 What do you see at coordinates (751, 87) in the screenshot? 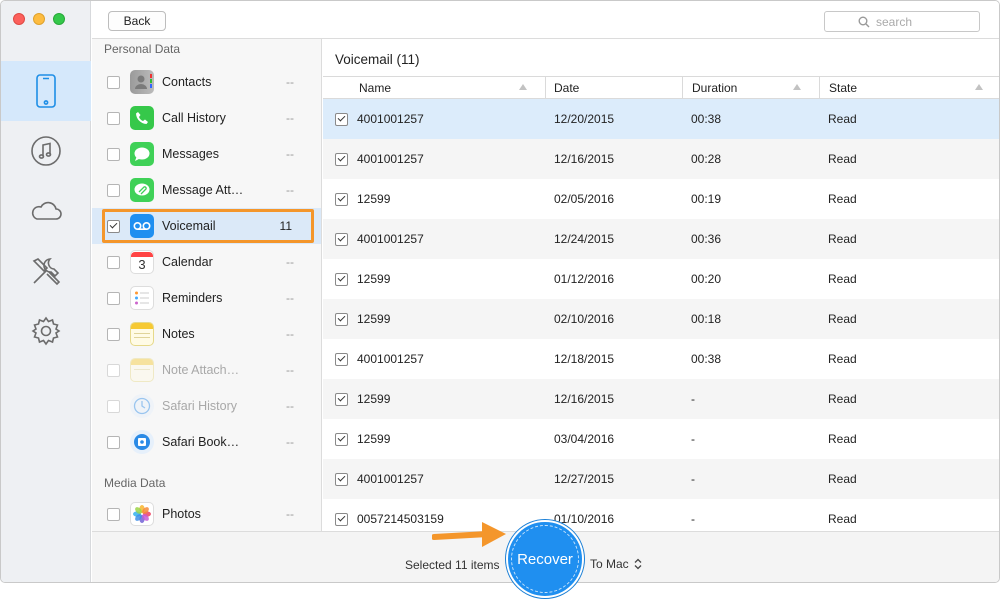
I see `column-header-duration: Duration` at bounding box center [751, 87].